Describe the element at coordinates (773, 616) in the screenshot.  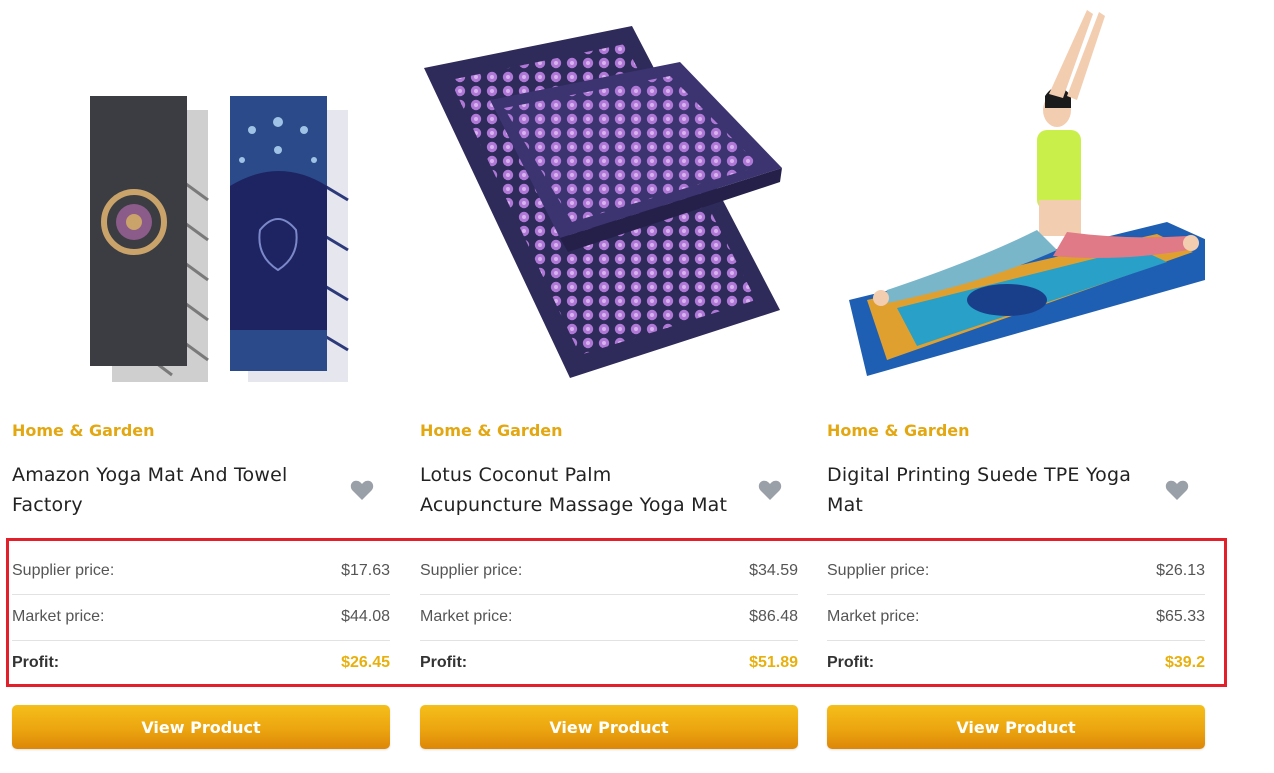
I see `market-price-value: $86.48` at that location.